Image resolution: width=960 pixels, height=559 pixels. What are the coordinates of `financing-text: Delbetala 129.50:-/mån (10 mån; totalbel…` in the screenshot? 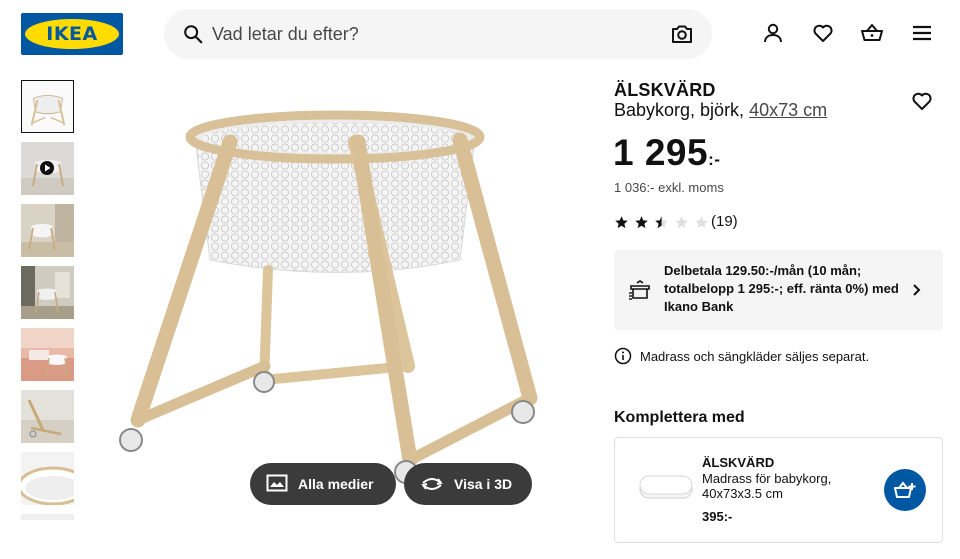 It's located at (781, 288).